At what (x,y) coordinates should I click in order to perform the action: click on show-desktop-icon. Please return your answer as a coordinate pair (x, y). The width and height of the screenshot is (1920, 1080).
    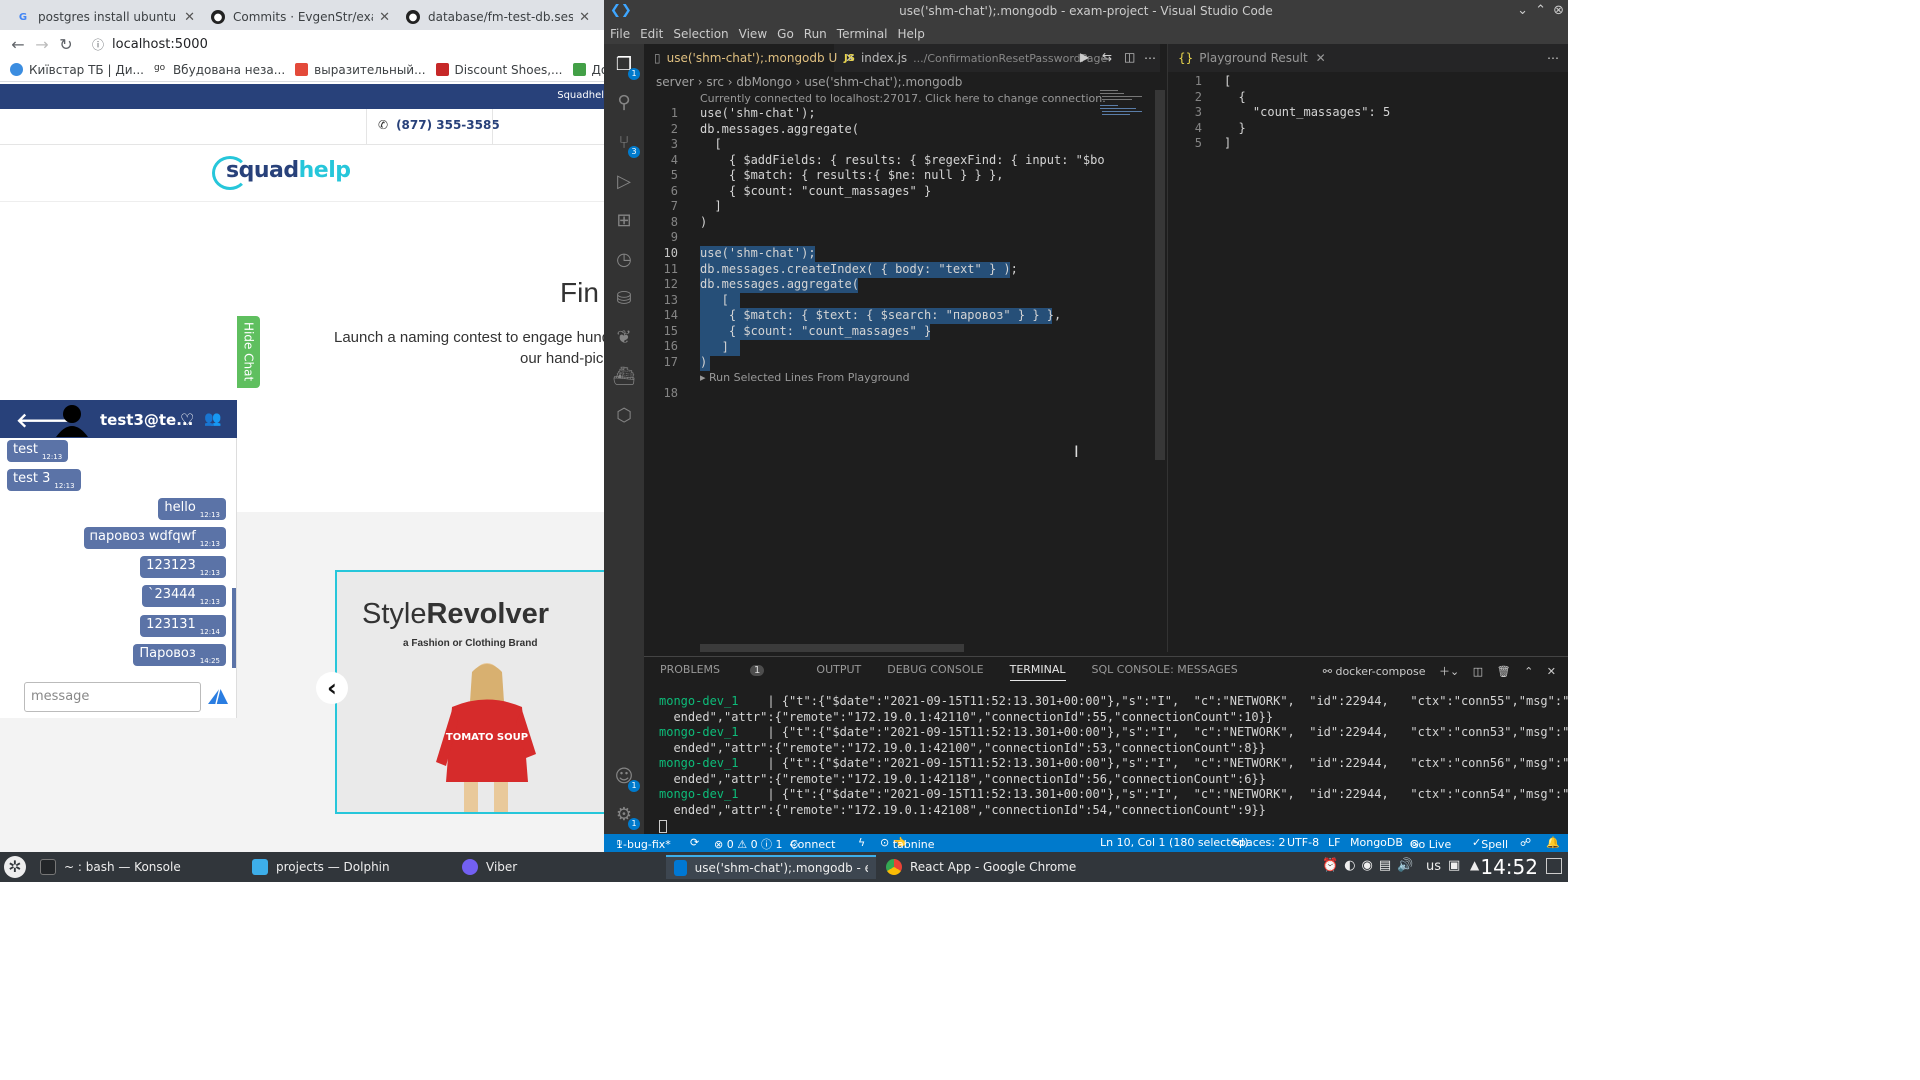
    Looking at the image, I should click on (1554, 866).